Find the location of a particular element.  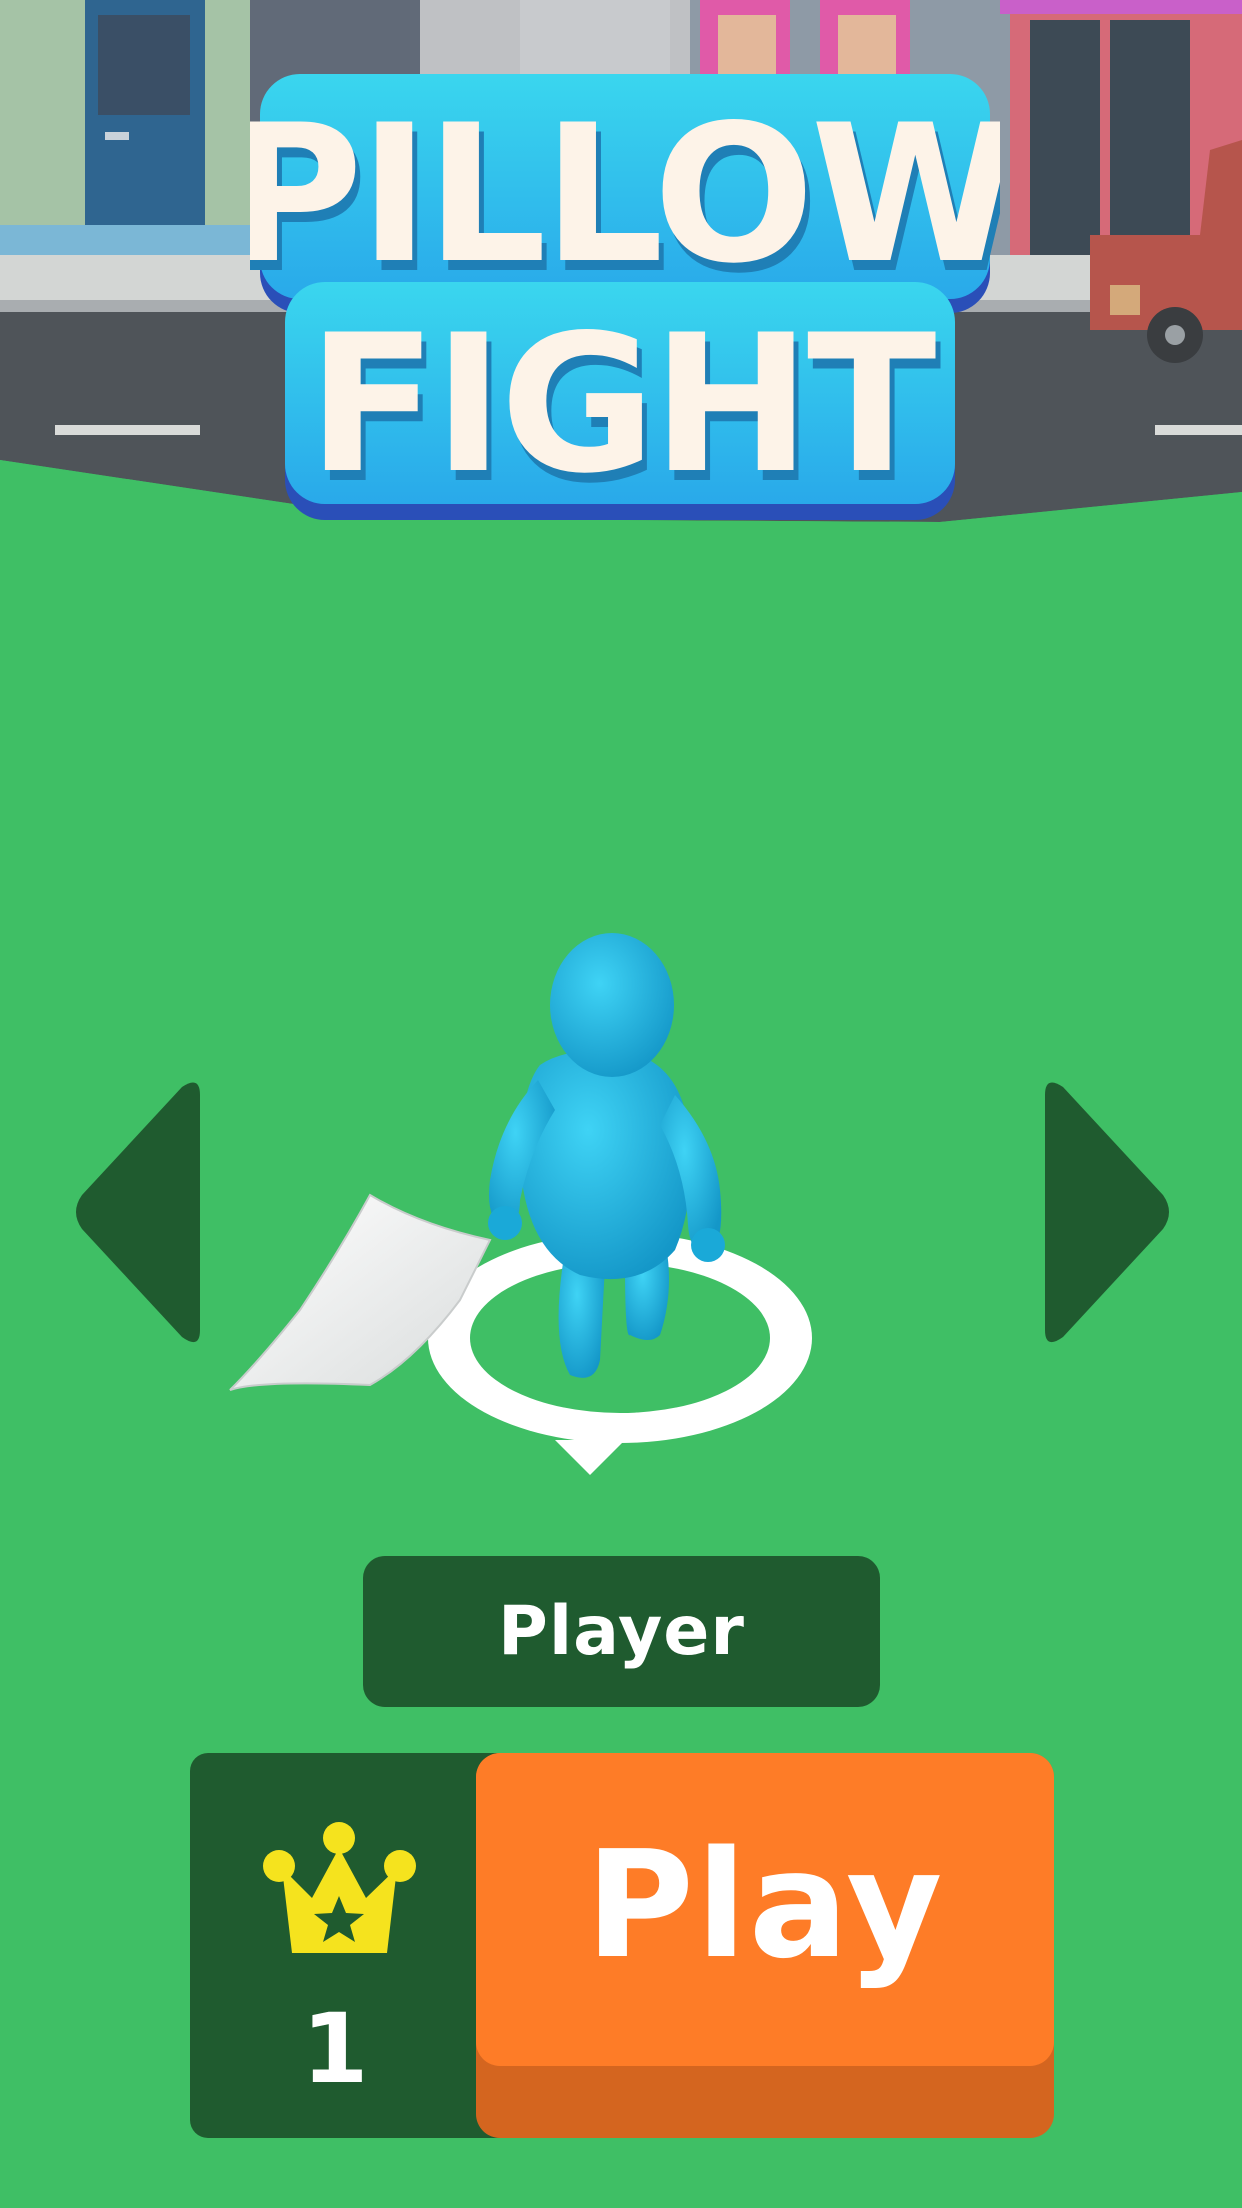

level-number: 1 is located at coordinates (335, 2049).